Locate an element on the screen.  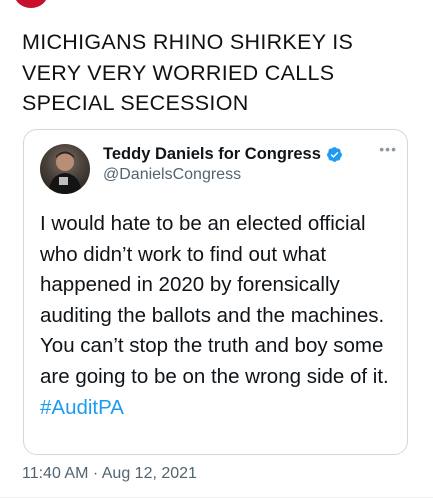
quoted-handle: @DanielsCongress is located at coordinates (172, 175).